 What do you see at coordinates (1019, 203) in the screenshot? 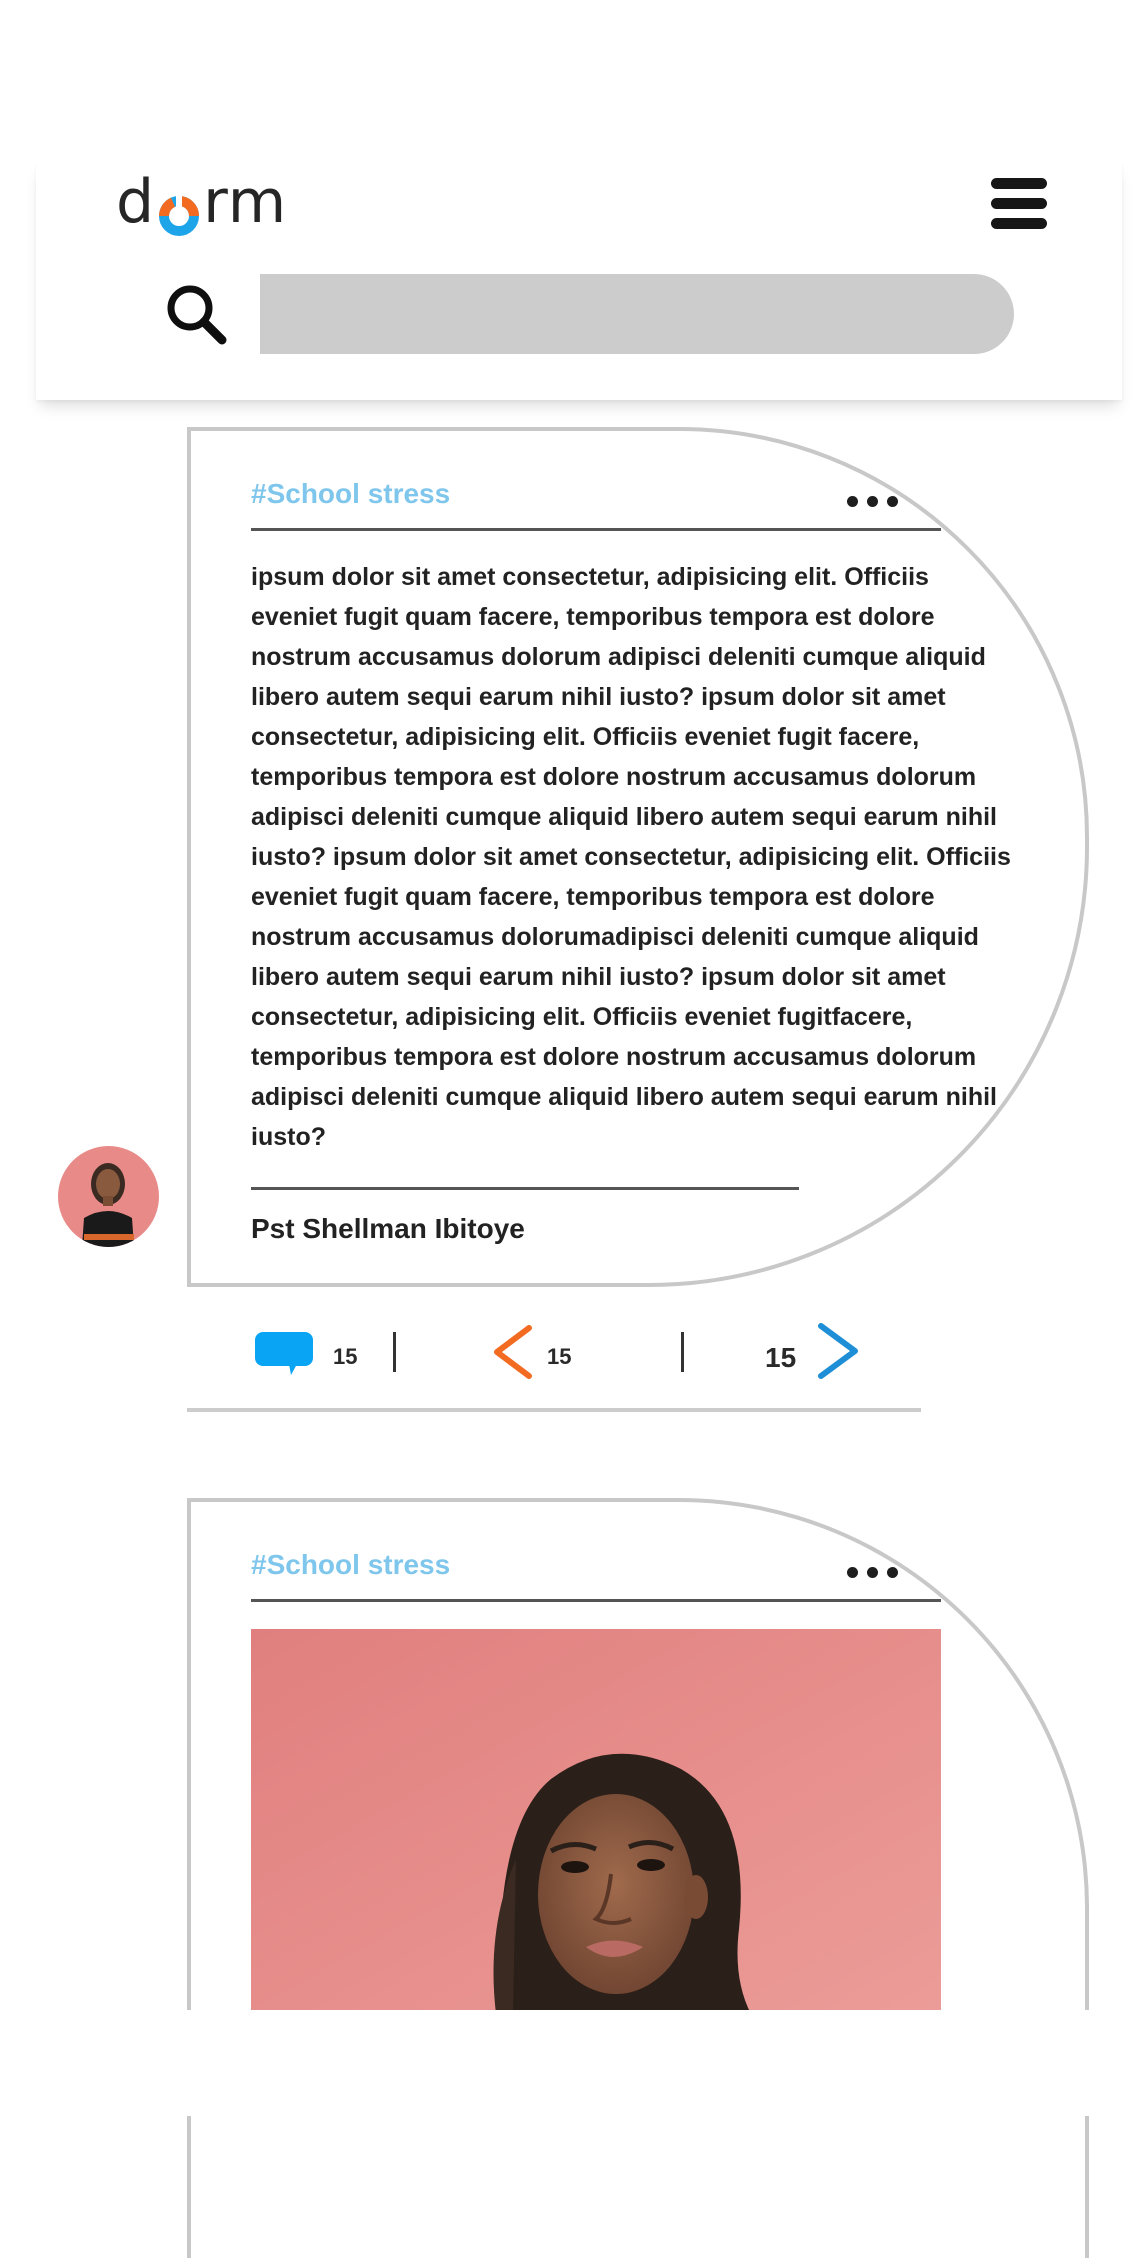
I see `hamburger-menu-icon` at bounding box center [1019, 203].